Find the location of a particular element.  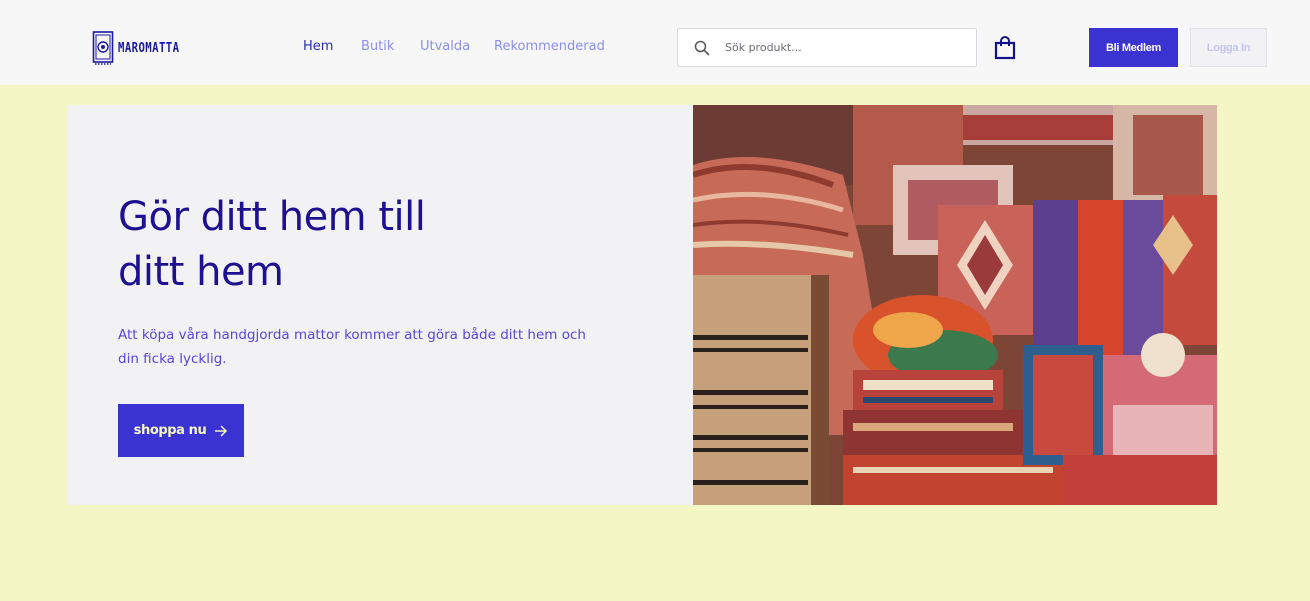

shop-now-button: shoppa nu is located at coordinates (181, 430).